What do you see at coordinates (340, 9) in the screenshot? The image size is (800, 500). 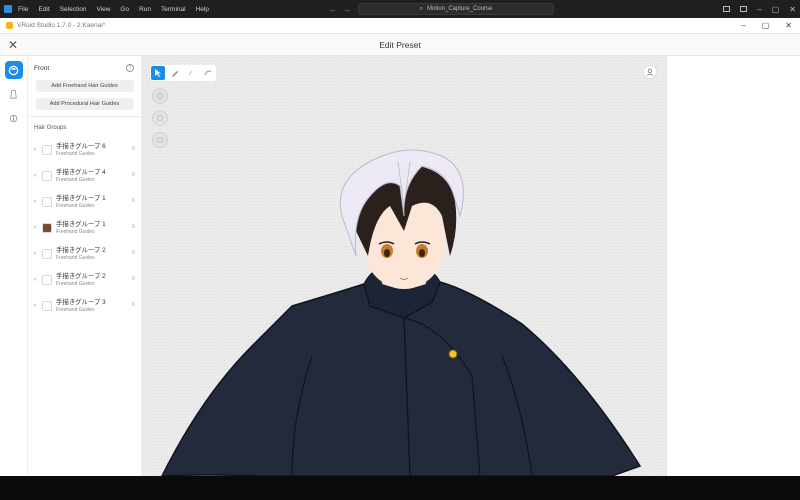 I see `nav-arrows: ← →` at bounding box center [340, 9].